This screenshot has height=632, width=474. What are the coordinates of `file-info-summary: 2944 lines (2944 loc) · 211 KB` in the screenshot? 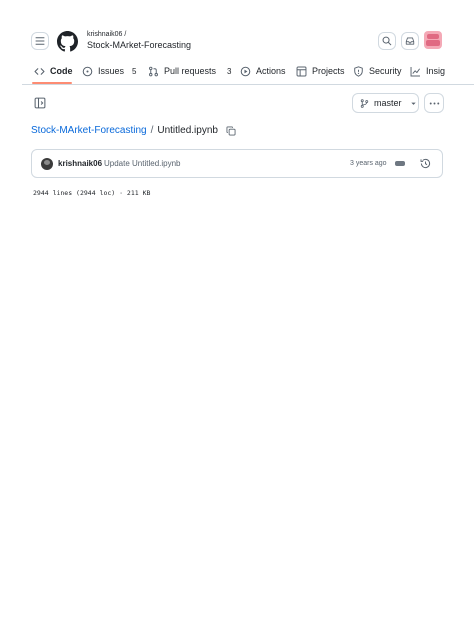 It's located at (92, 193).